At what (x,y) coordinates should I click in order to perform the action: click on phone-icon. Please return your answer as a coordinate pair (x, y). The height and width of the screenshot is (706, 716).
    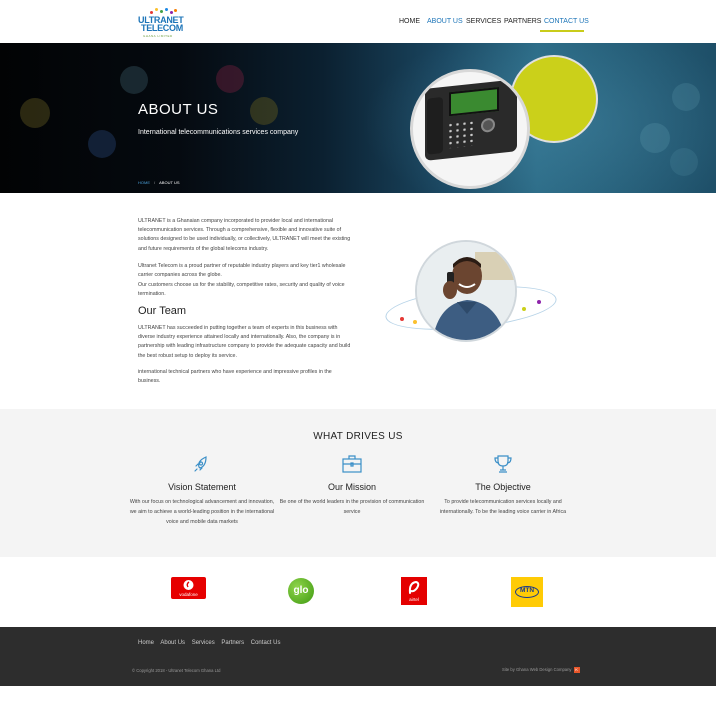
    Looking at the image, I should click on (471, 120).